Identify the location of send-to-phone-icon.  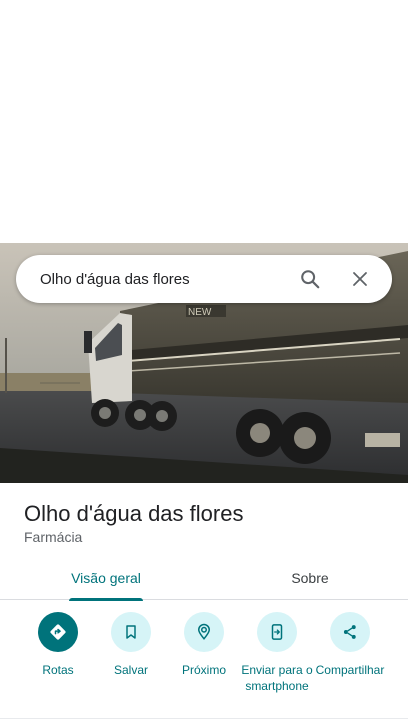
(277, 632).